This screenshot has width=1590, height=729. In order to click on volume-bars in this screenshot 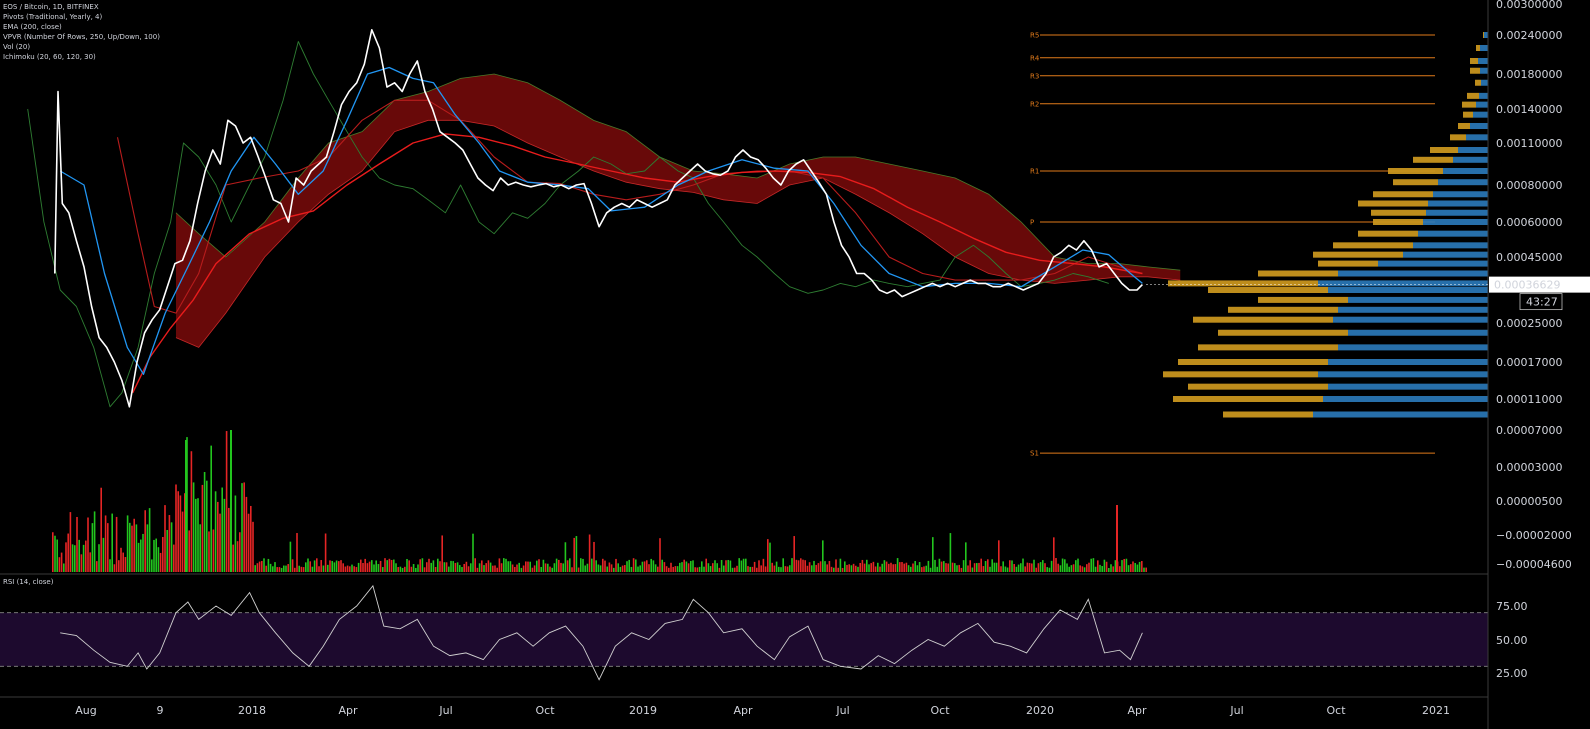, I will do `click(599, 501)`.